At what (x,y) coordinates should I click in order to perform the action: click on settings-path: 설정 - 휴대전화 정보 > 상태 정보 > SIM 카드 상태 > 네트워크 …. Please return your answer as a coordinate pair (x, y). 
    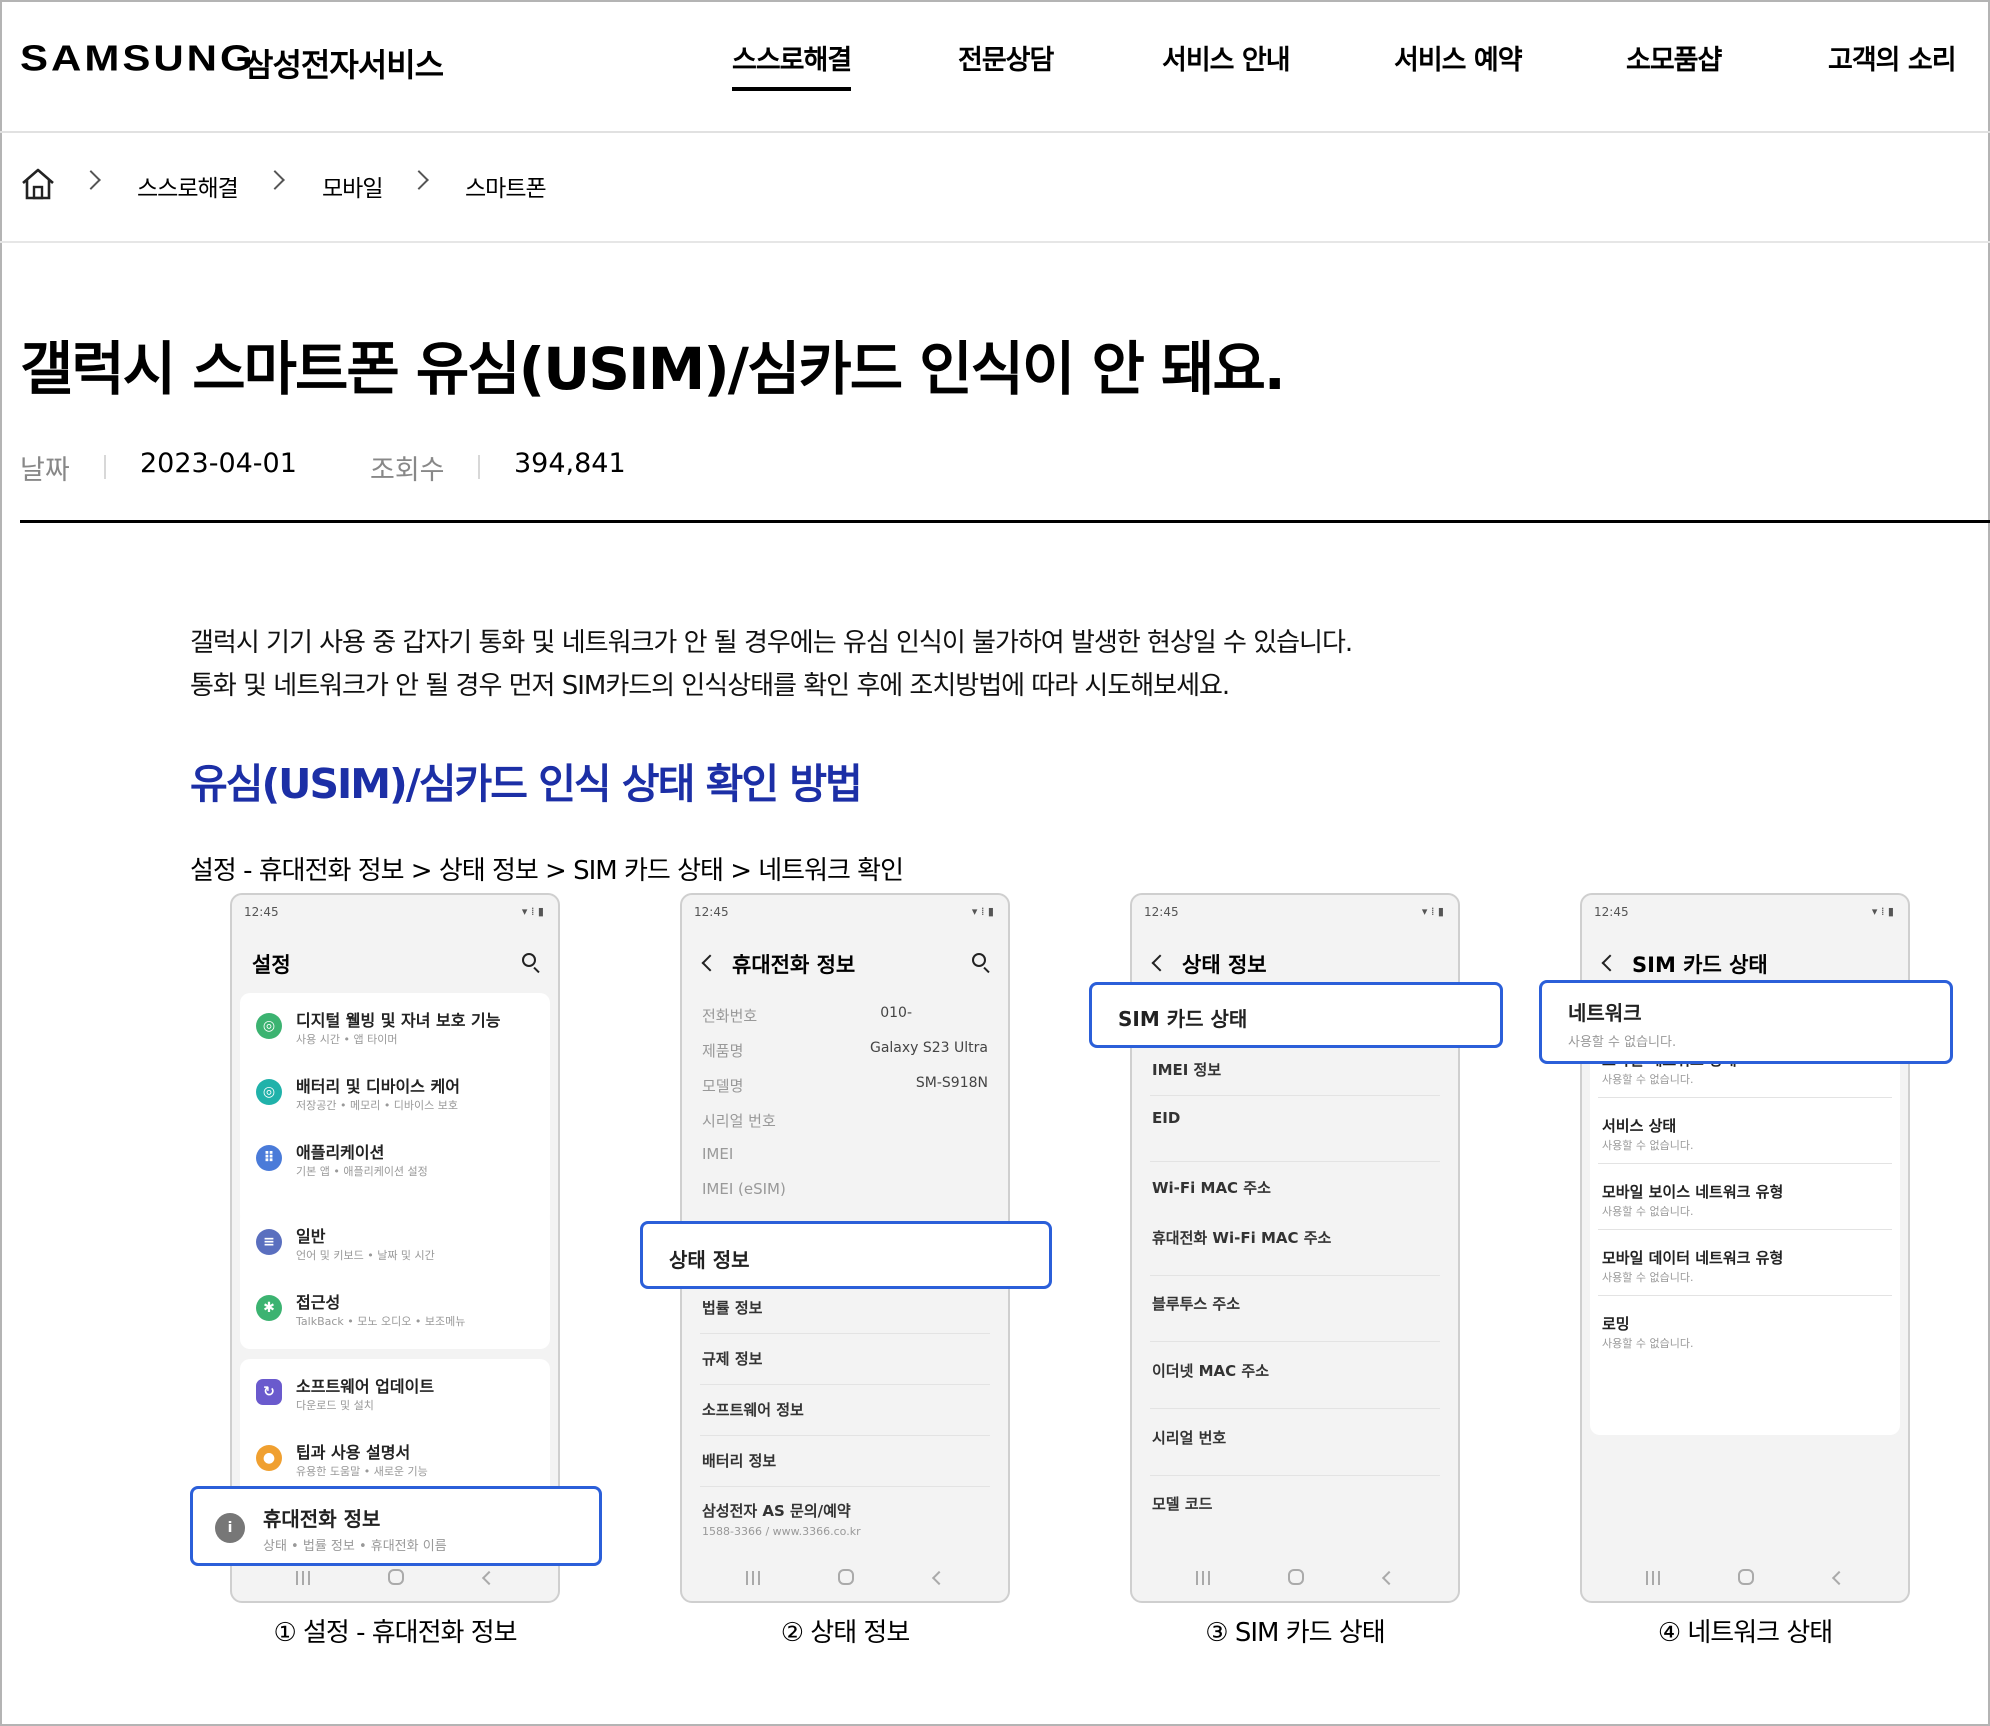
    Looking at the image, I should click on (547, 871).